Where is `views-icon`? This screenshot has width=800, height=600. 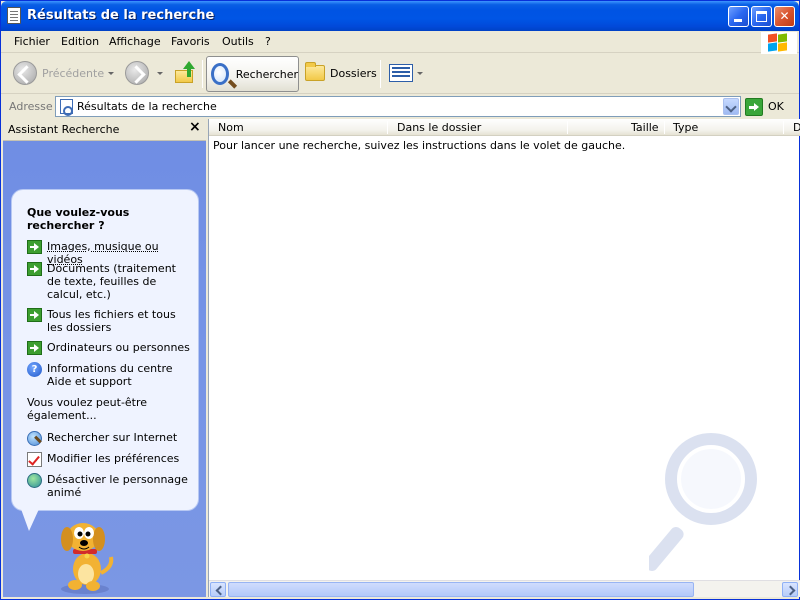
views-icon is located at coordinates (401, 73).